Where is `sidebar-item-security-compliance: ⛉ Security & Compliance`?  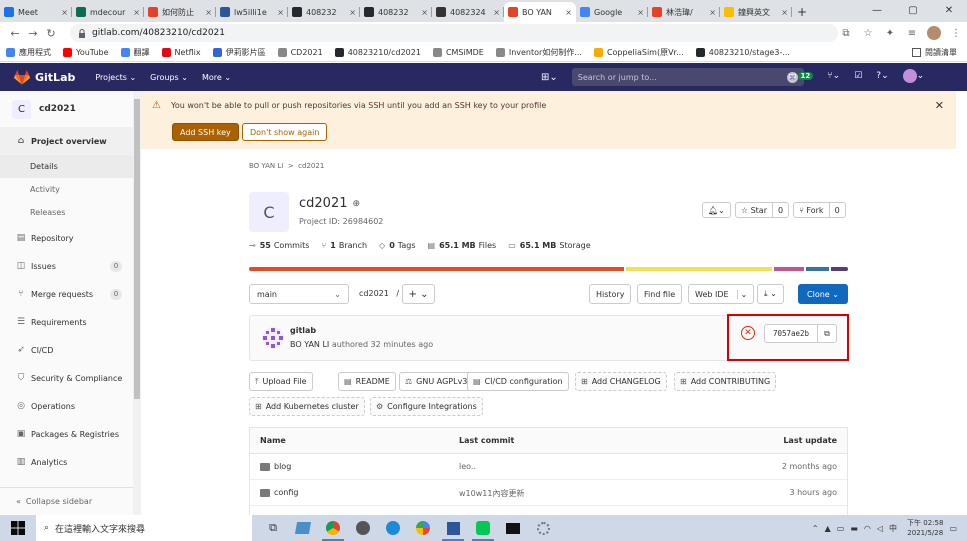
sidebar-item-security-compliance: ⛉ Security & Compliance is located at coordinates (70, 378).